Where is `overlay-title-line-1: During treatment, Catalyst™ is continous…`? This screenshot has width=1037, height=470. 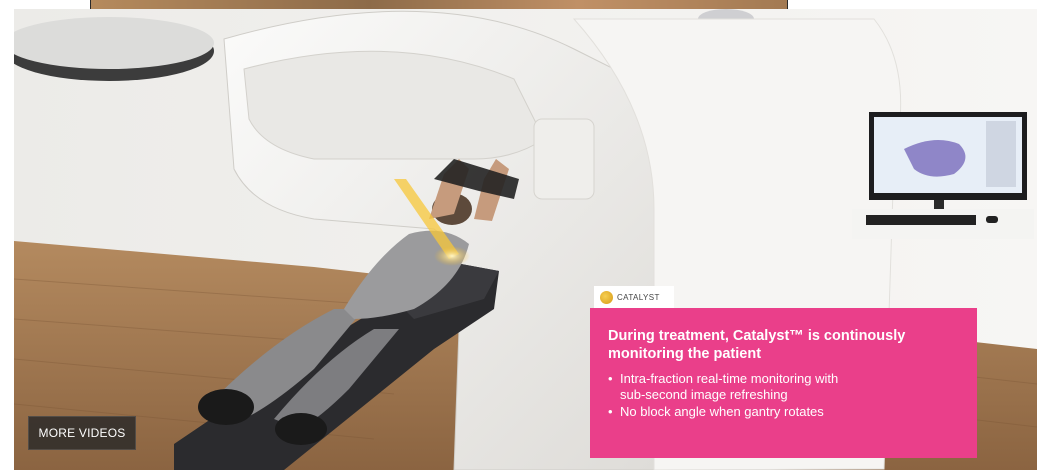 overlay-title-line-1: During treatment, Catalyst™ is continous… is located at coordinates (757, 336).